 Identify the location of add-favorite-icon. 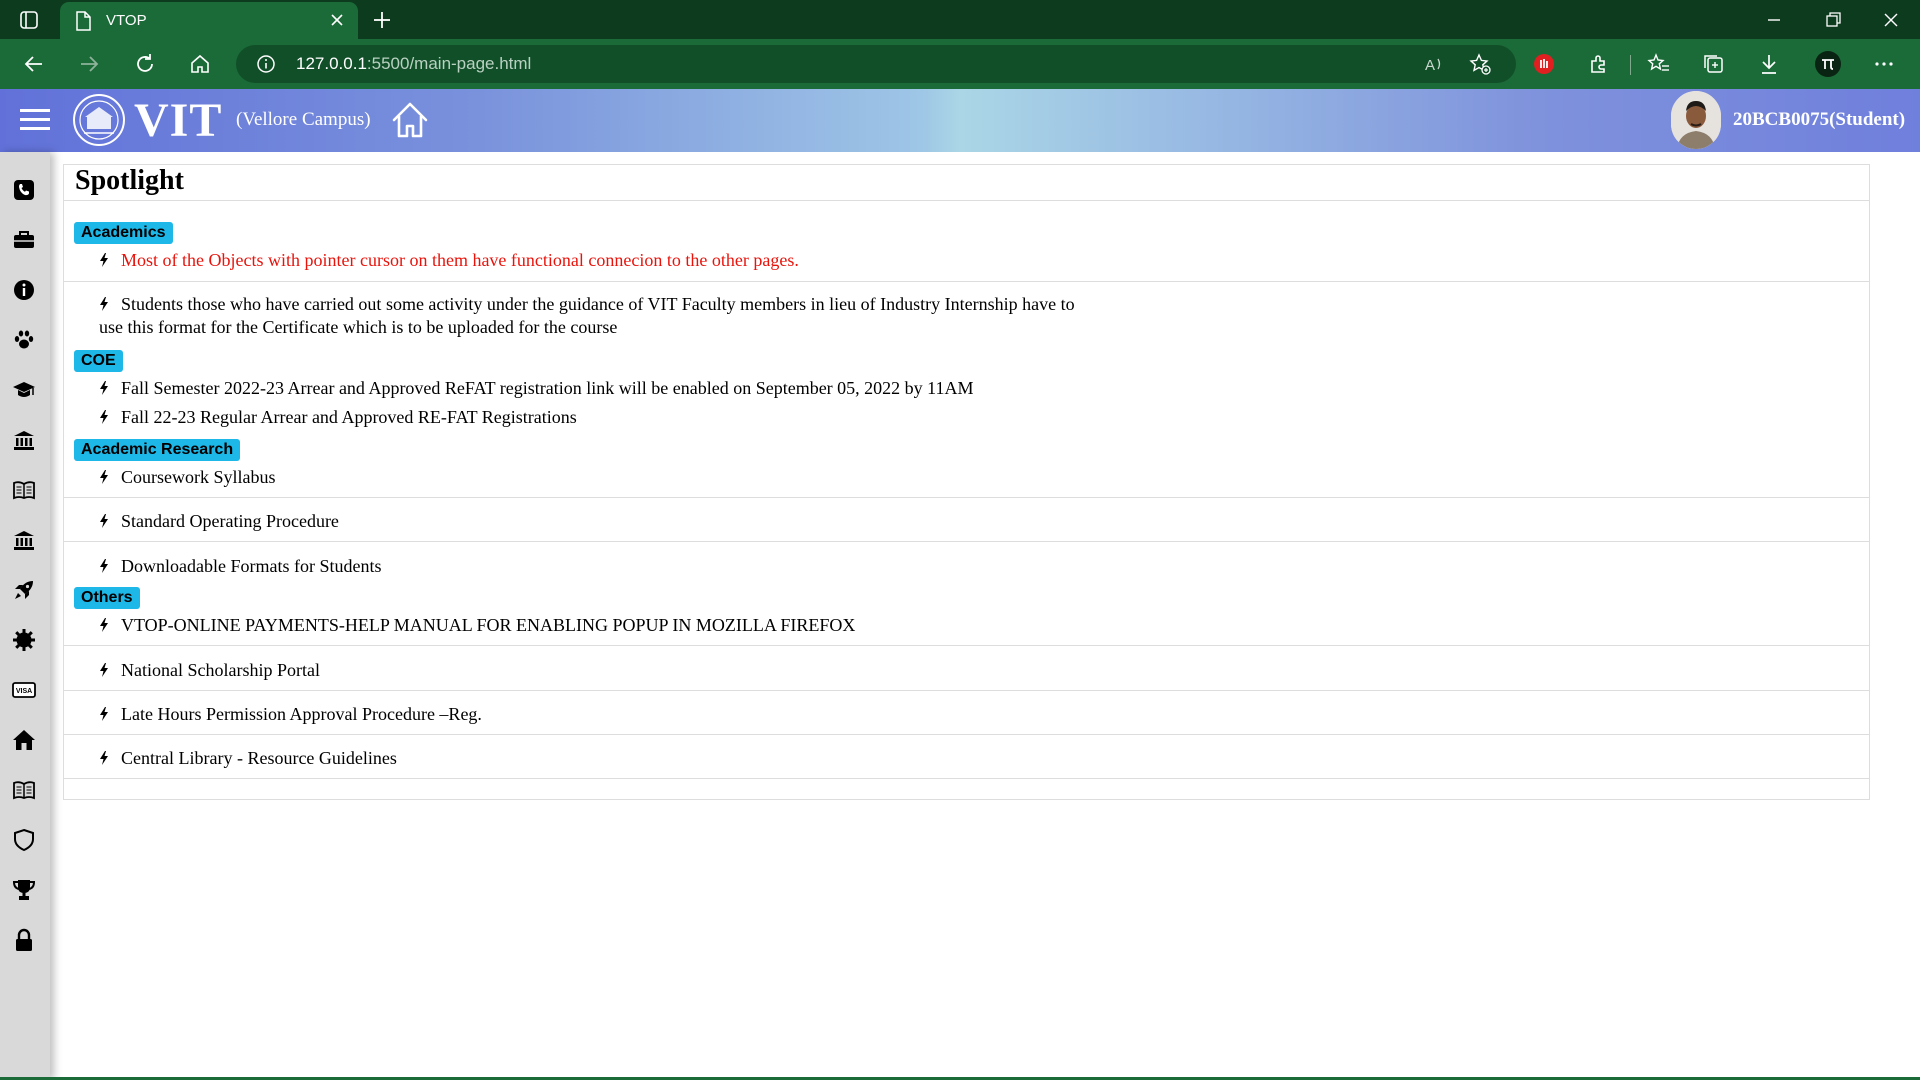
(1480, 64).